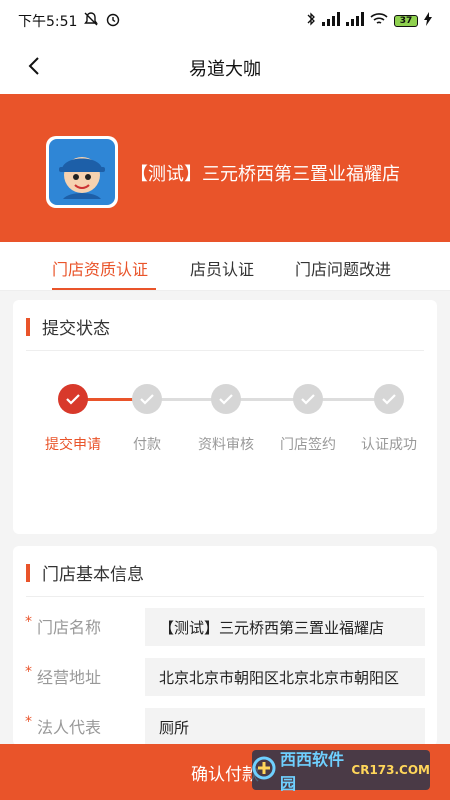  I want to click on tab-staff-certification: 店员认证, so click(222, 268).